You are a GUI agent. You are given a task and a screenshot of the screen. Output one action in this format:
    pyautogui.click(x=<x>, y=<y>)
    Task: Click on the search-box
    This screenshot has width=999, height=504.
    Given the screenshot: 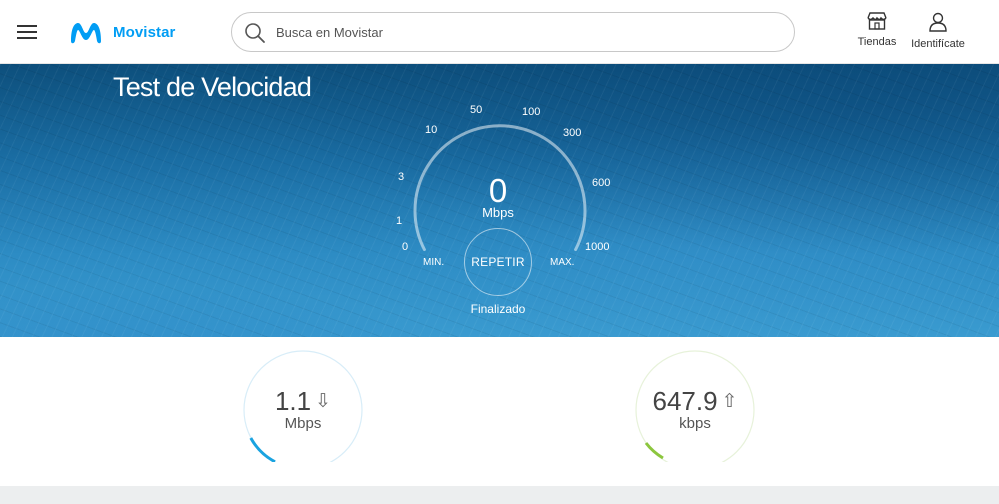 What is the action you would take?
    pyautogui.click(x=513, y=32)
    